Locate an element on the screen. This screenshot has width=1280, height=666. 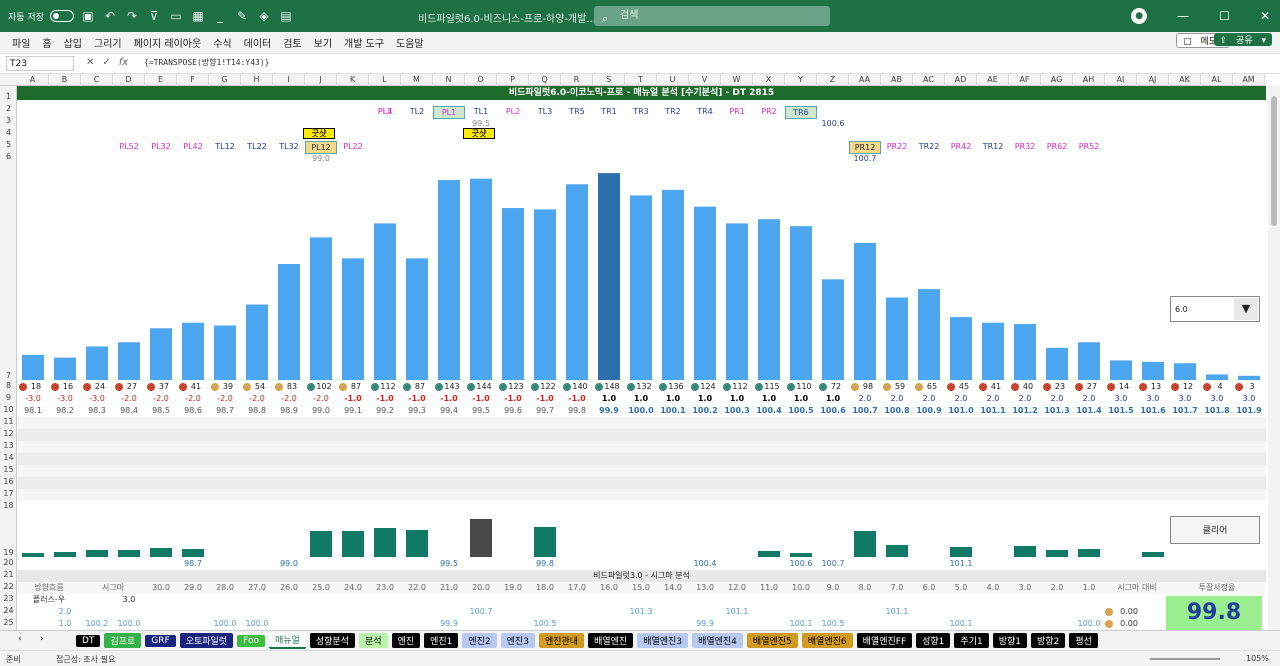
column-header: AB is located at coordinates (897, 80).